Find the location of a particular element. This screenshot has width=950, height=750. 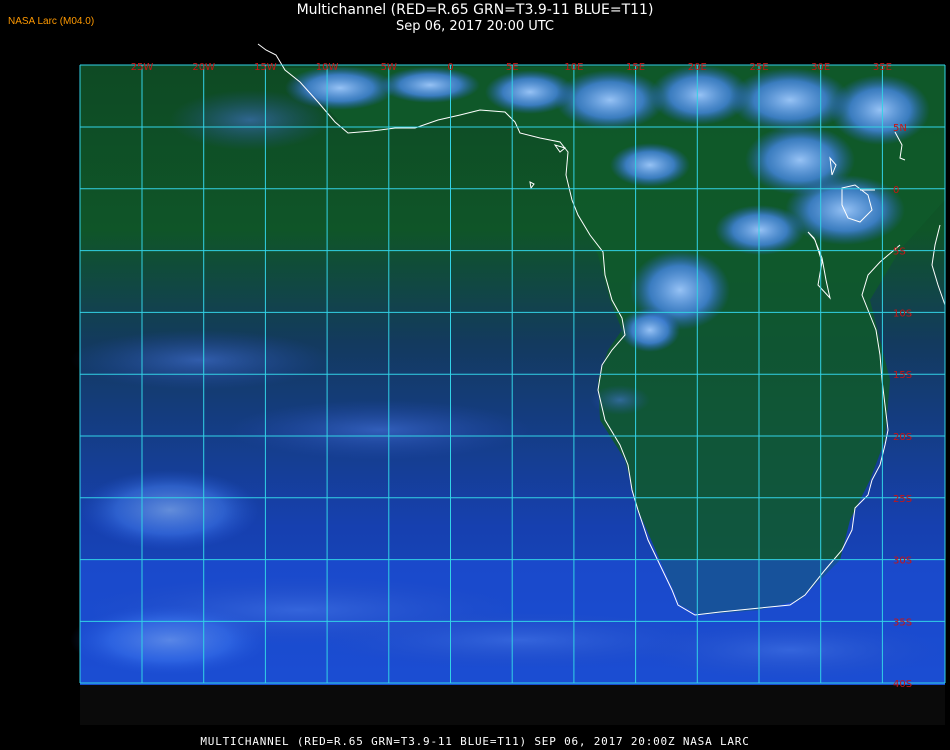

latitude-label: 25S is located at coordinates (902, 499).